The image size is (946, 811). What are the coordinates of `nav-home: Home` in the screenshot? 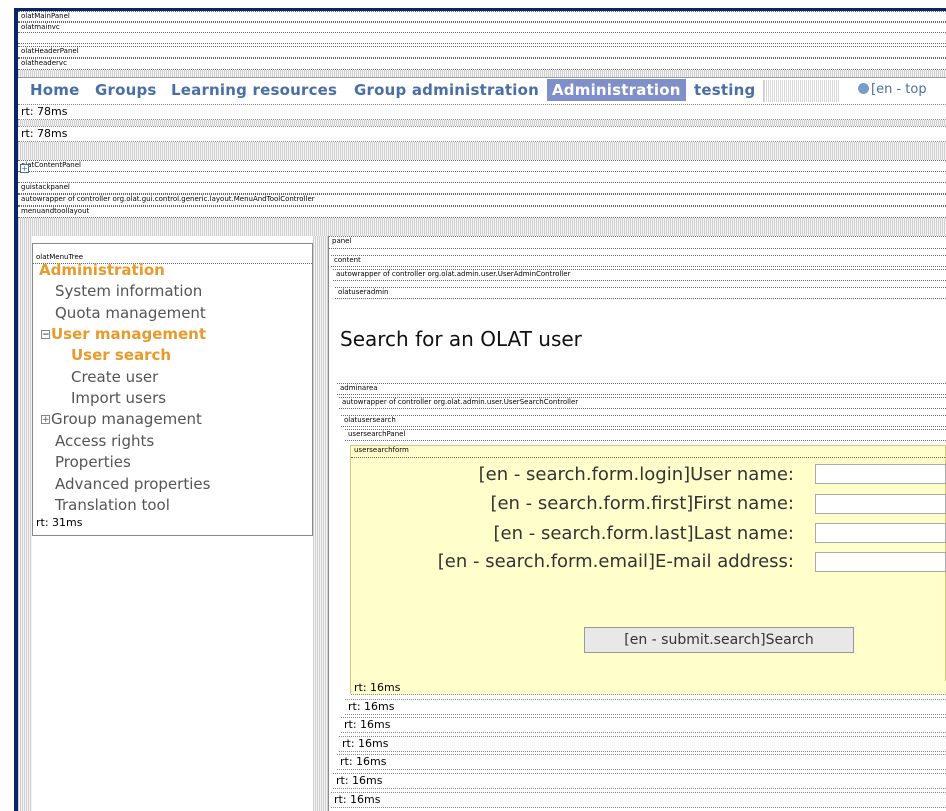 It's located at (54, 90).